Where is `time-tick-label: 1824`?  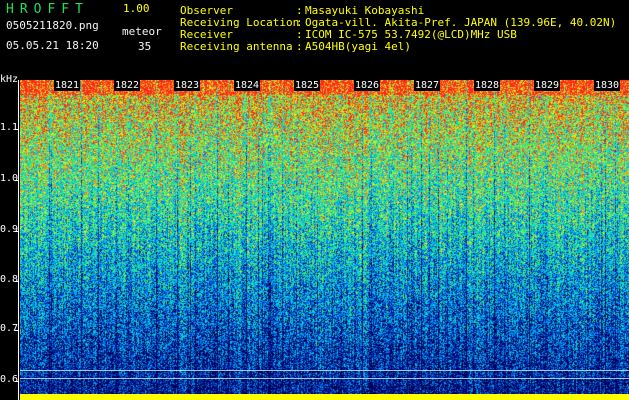 time-tick-label: 1824 is located at coordinates (247, 85).